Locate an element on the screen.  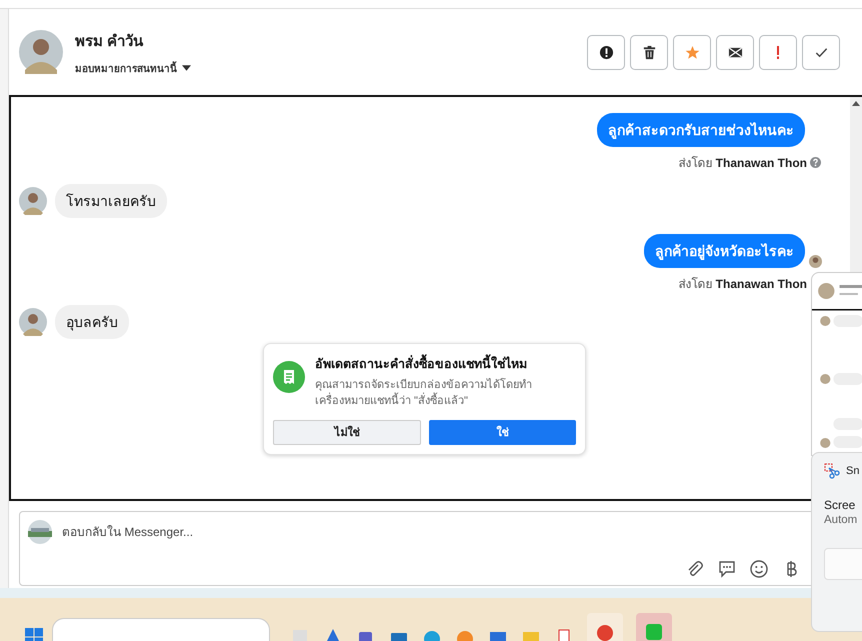
sent-message: ลูกค้าอยู่จังหวัดอะไรคะ is located at coordinates (724, 251).